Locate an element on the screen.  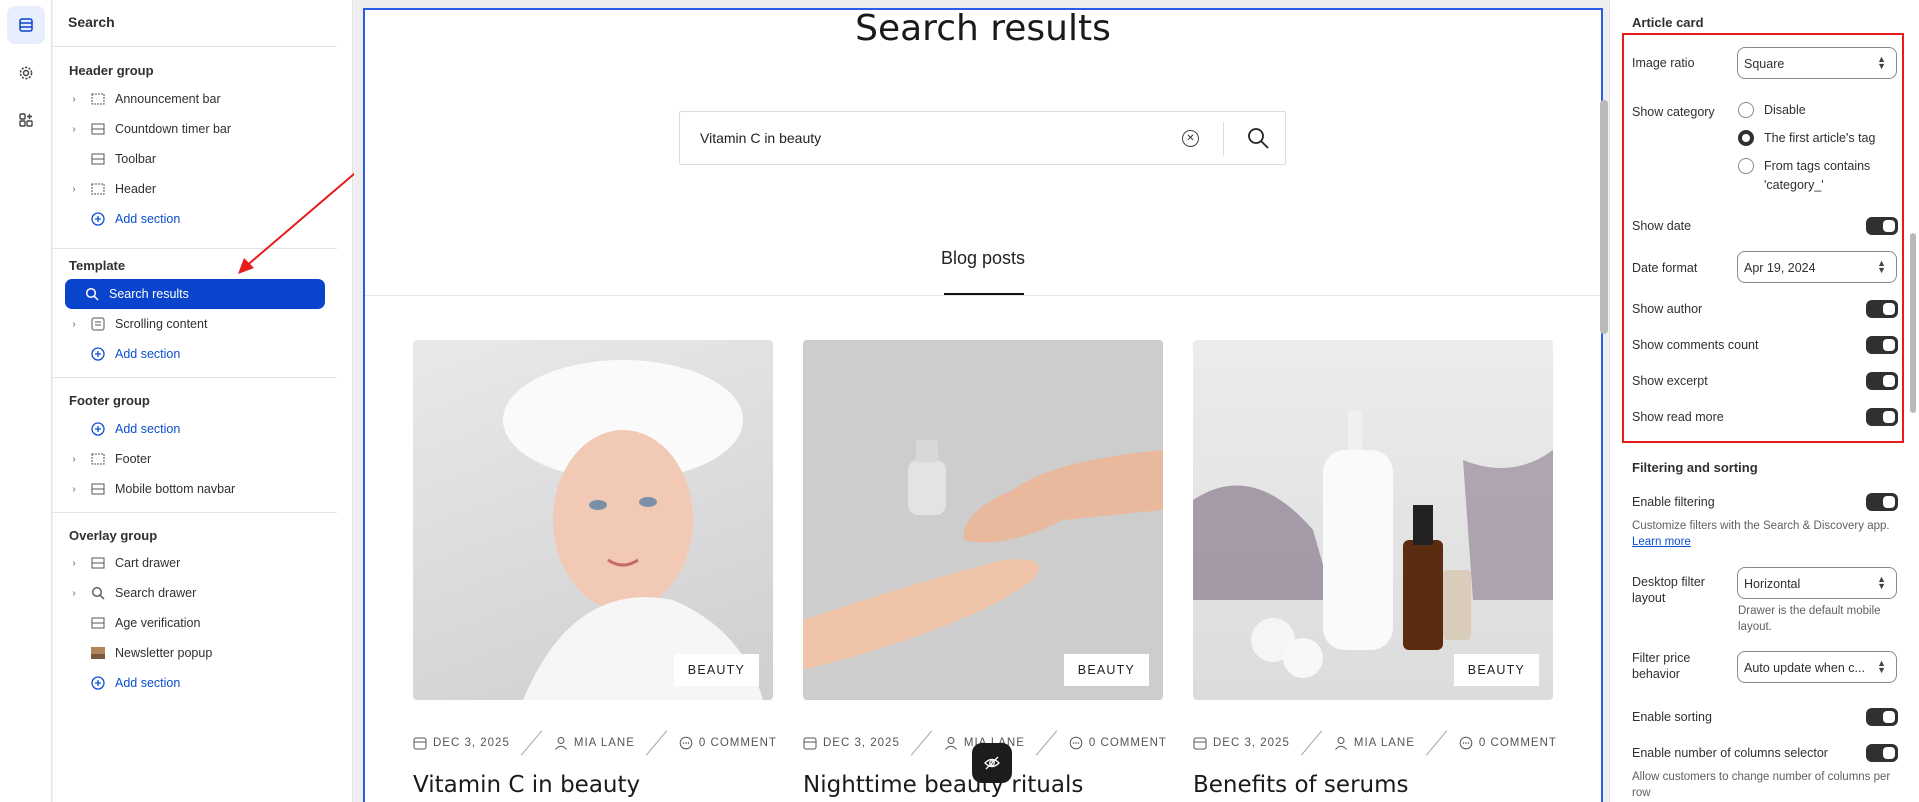
section-mobile-bottom-navbar: › Mobile bottom navbar is located at coordinates (195, 489).